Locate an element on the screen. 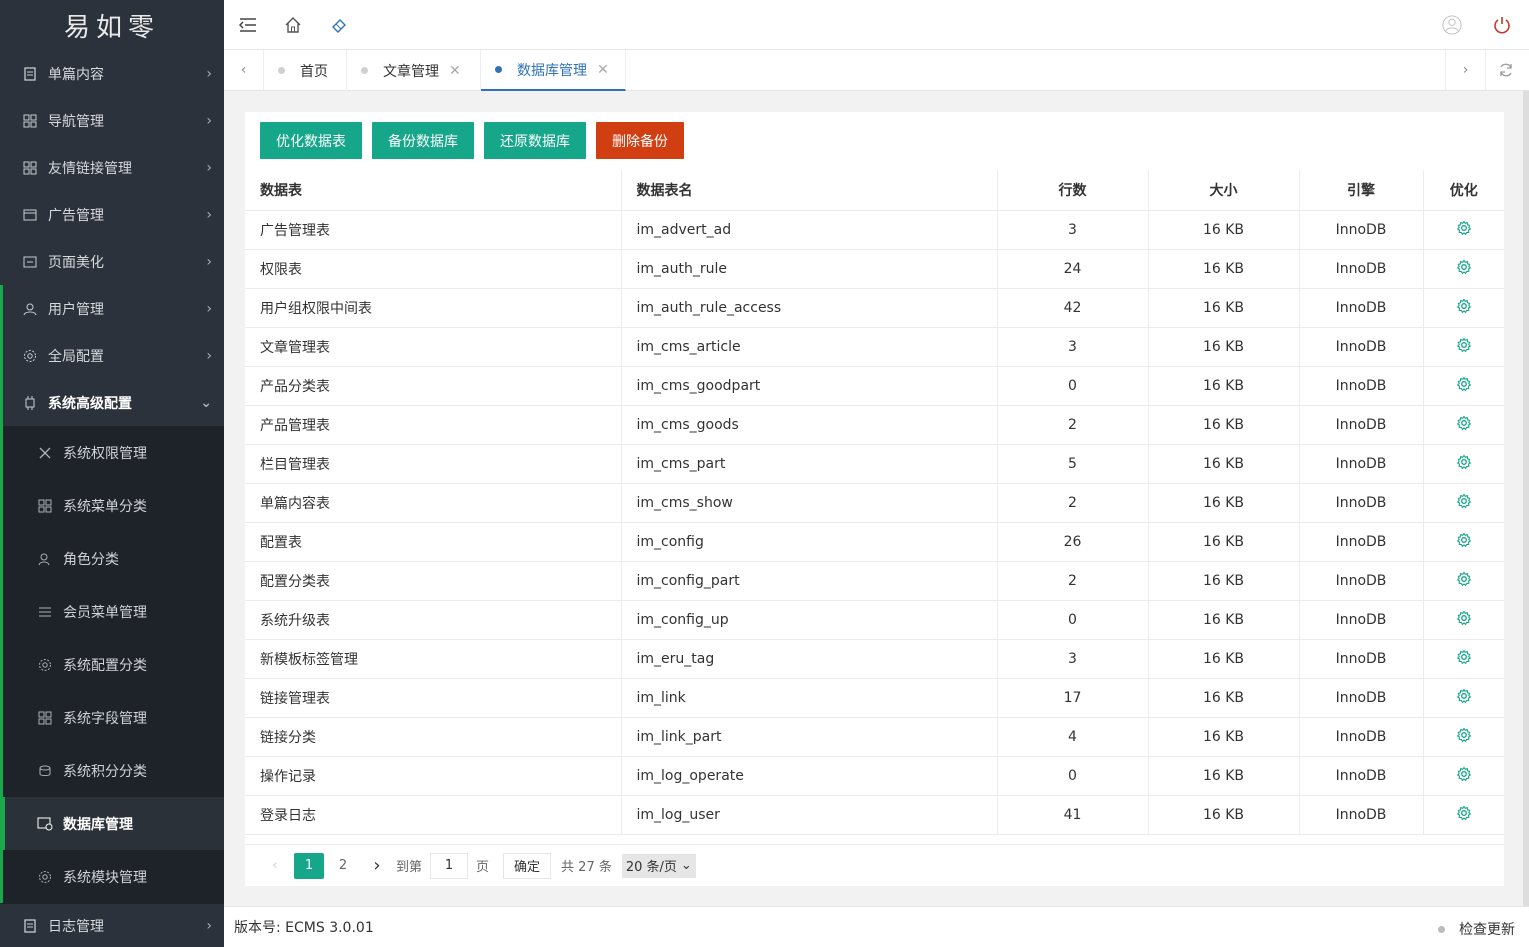 This screenshot has width=1529, height=947. table-description-cell: 链接管理表 is located at coordinates (433, 698).